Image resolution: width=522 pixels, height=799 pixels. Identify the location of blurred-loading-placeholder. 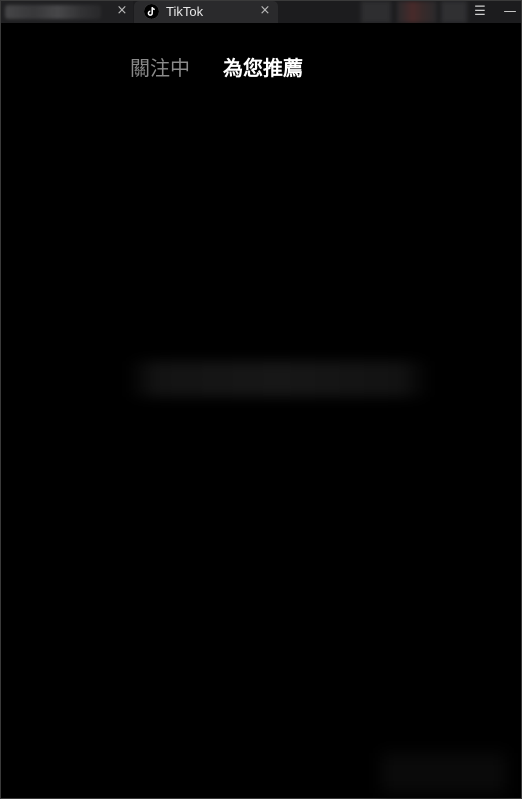
(278, 379).